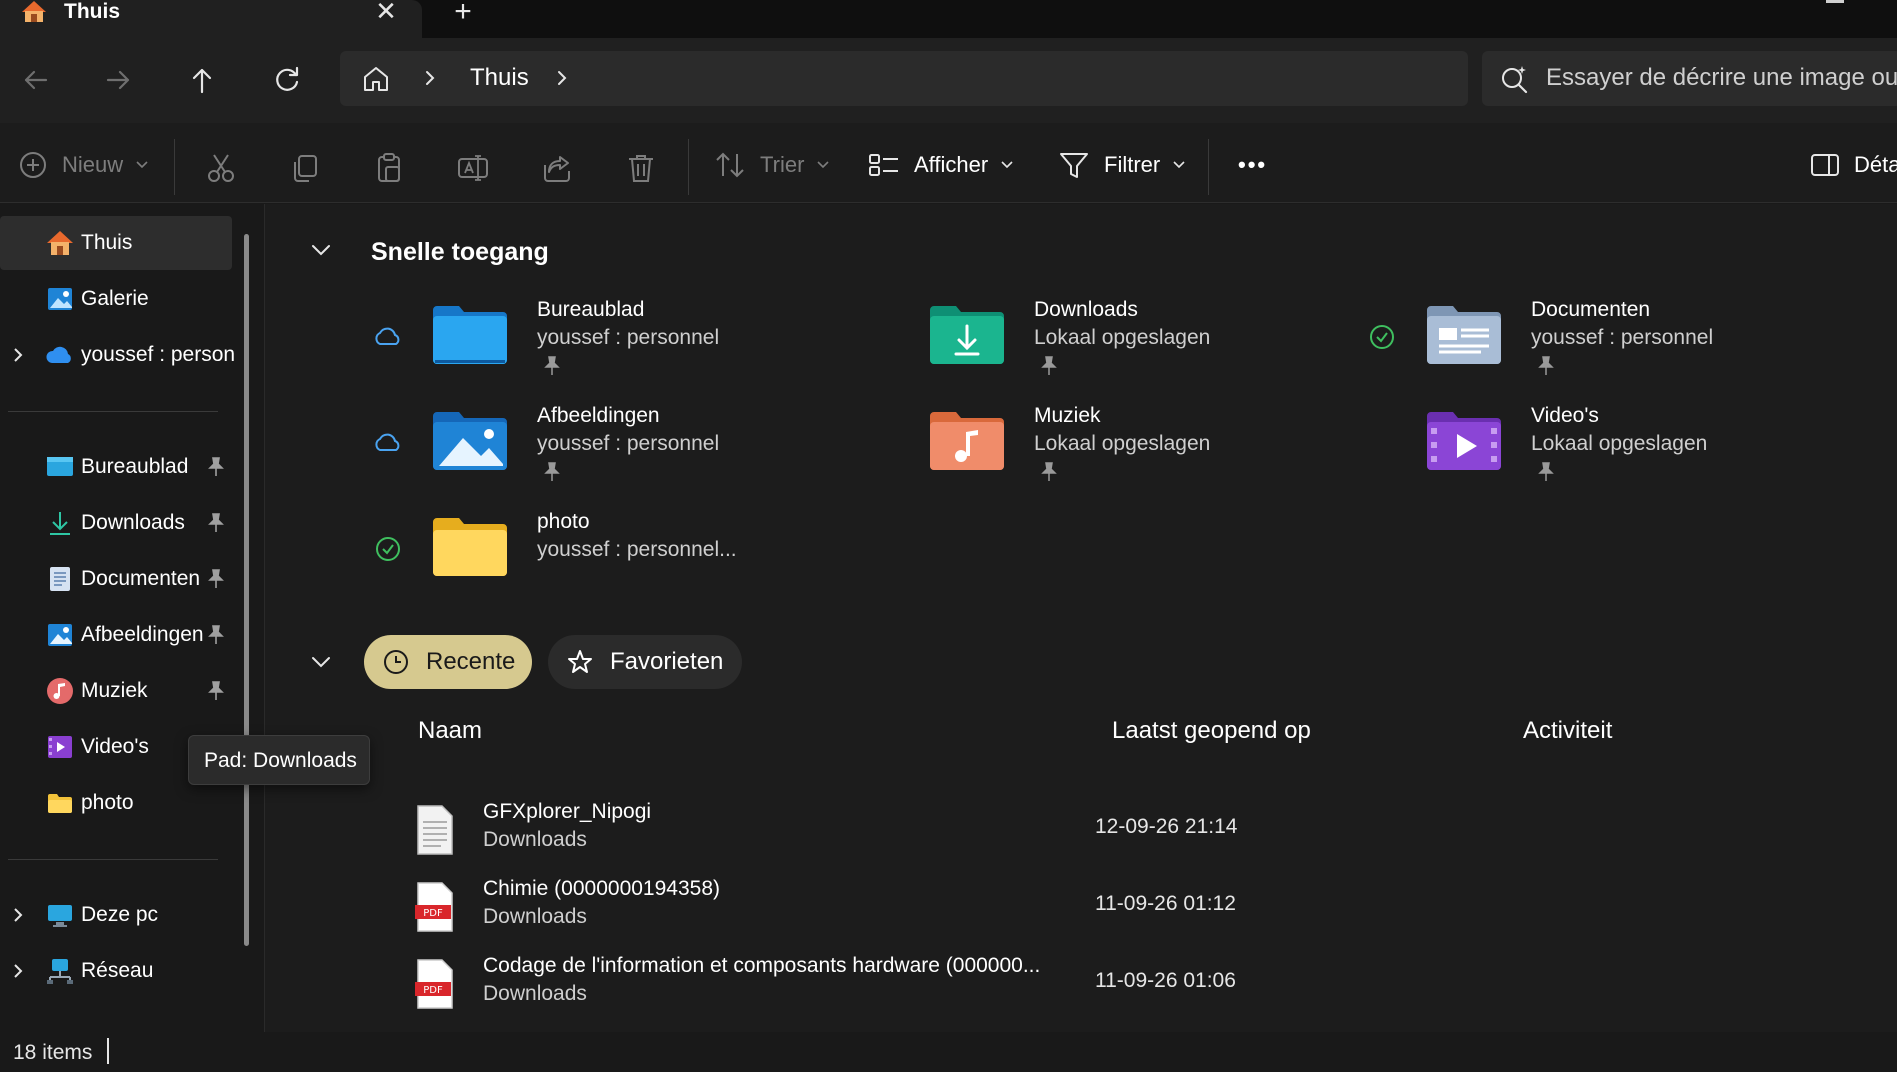 The image size is (1897, 1072). Describe the element at coordinates (1595, 342) in the screenshot. I see `quick-access-documenten: Documenten youssef : personnel` at that location.